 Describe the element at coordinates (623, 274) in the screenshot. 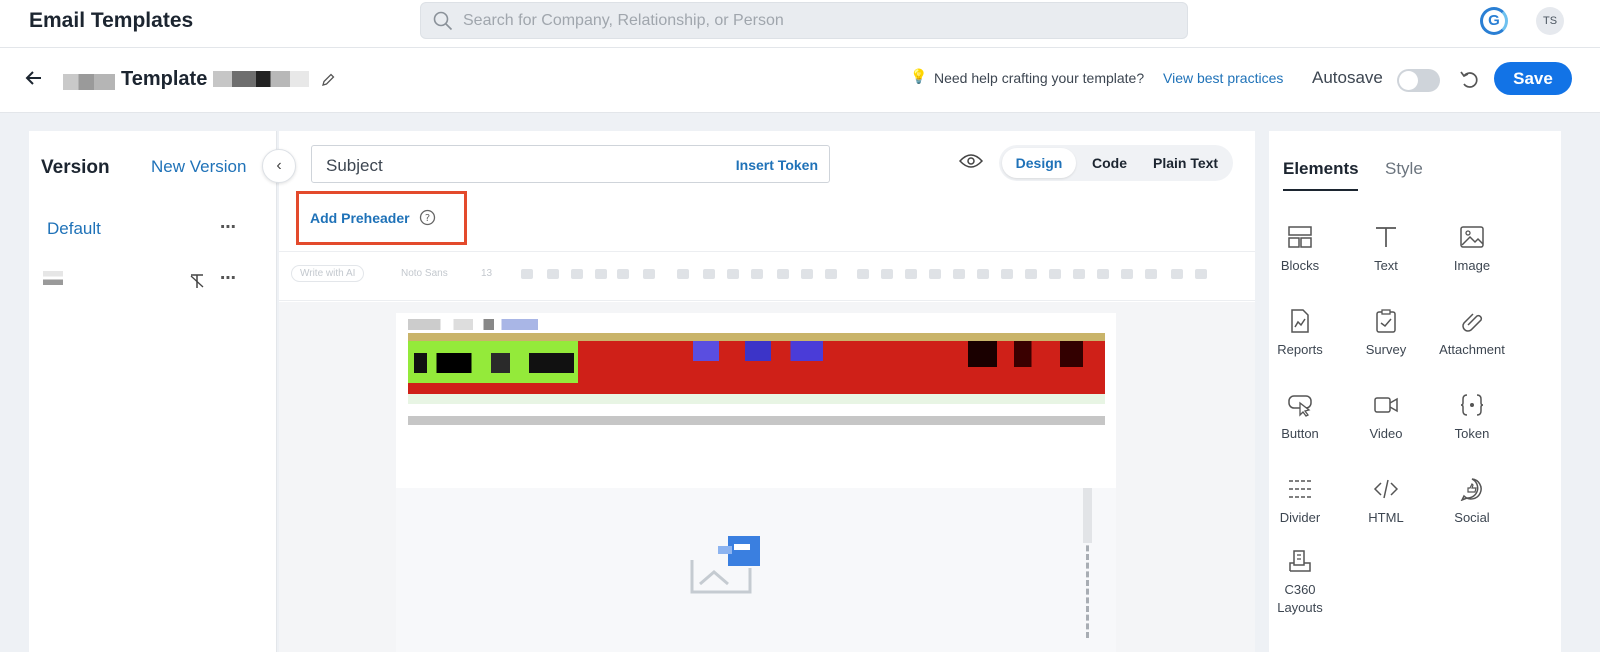

I see `underline-icon` at that location.